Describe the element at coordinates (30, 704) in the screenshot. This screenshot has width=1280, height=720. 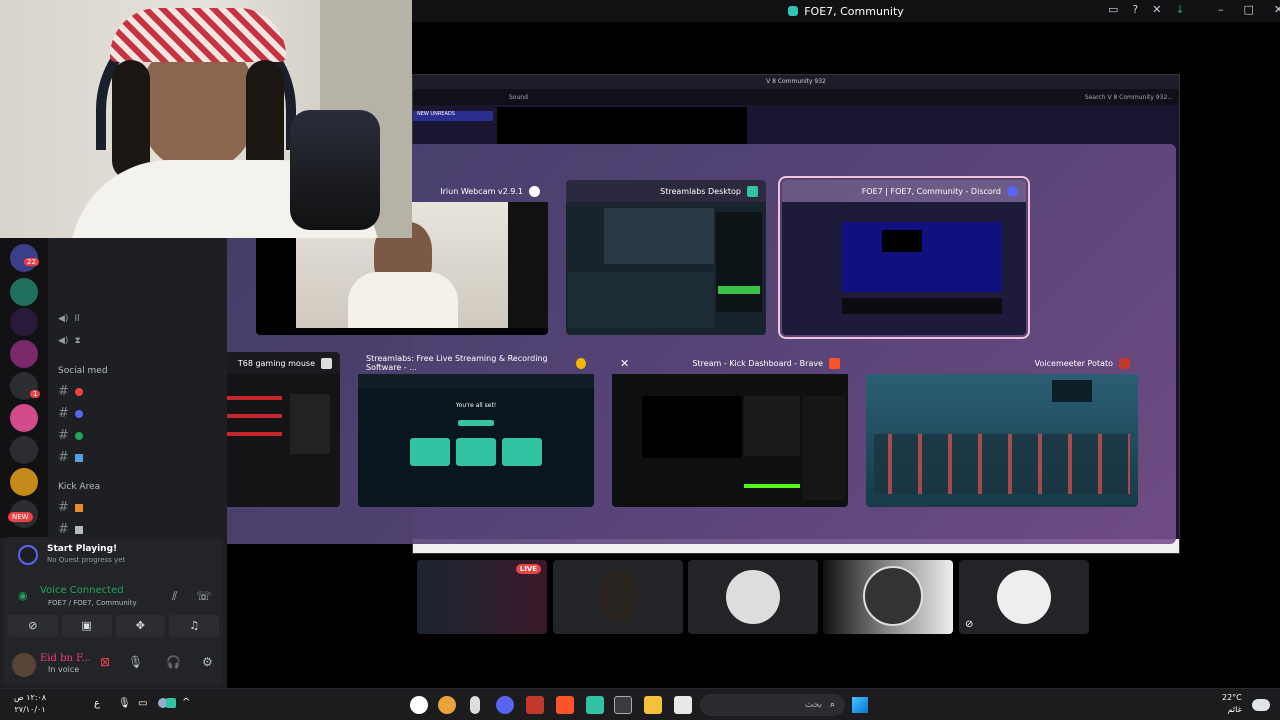
I see `clock: ١٢:٠٨ ص ٢٧/١٠/٠١` at that location.